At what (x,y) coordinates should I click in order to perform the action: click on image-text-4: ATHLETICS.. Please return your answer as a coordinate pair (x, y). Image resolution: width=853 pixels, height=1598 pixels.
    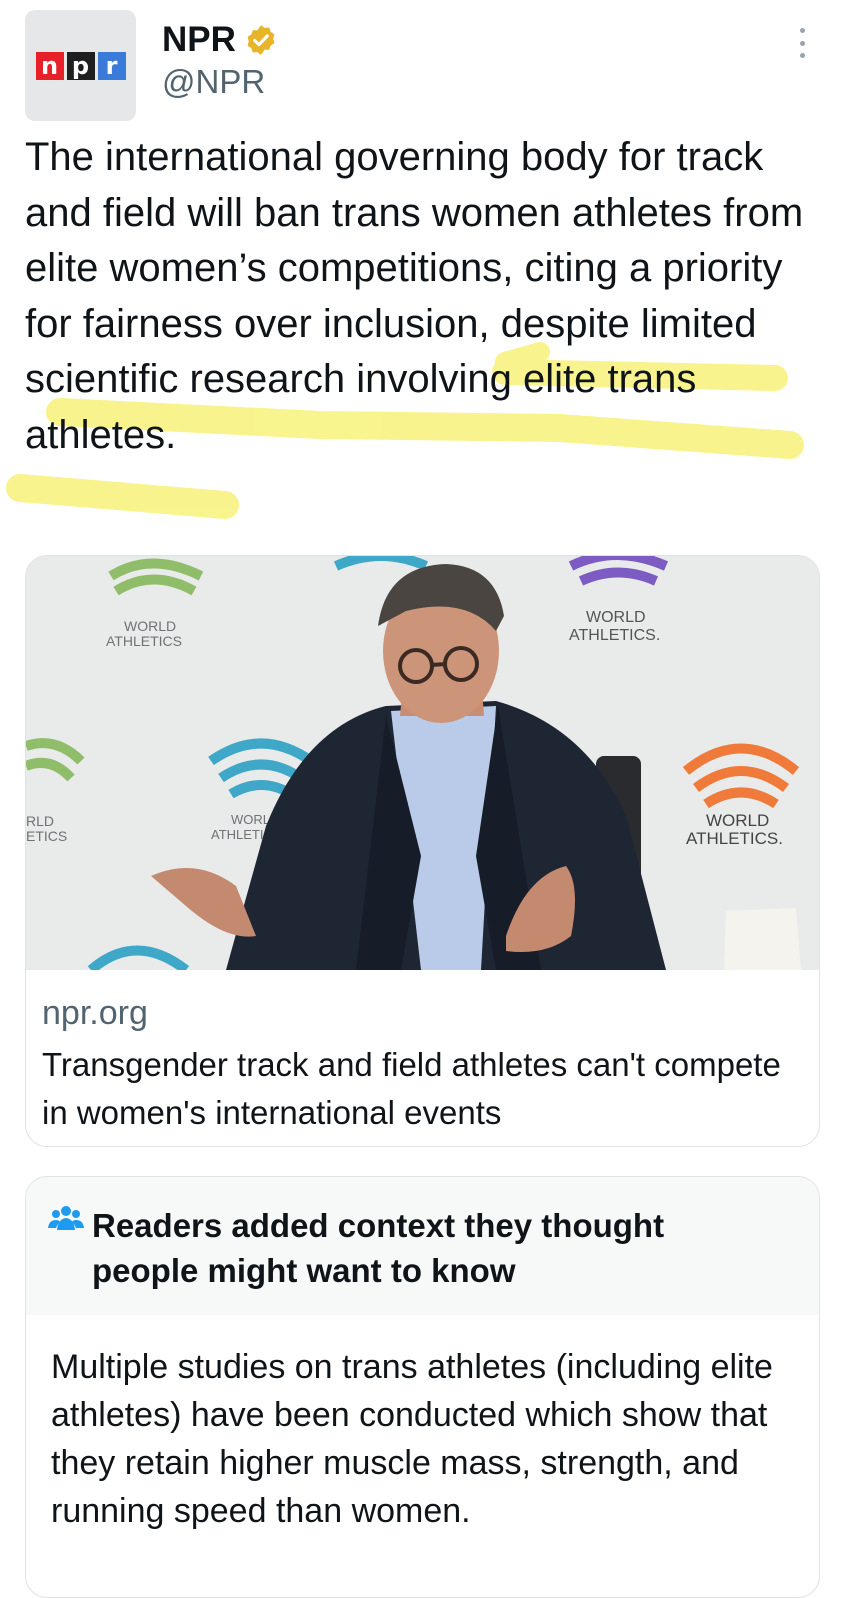
    Looking at the image, I should click on (614, 635).